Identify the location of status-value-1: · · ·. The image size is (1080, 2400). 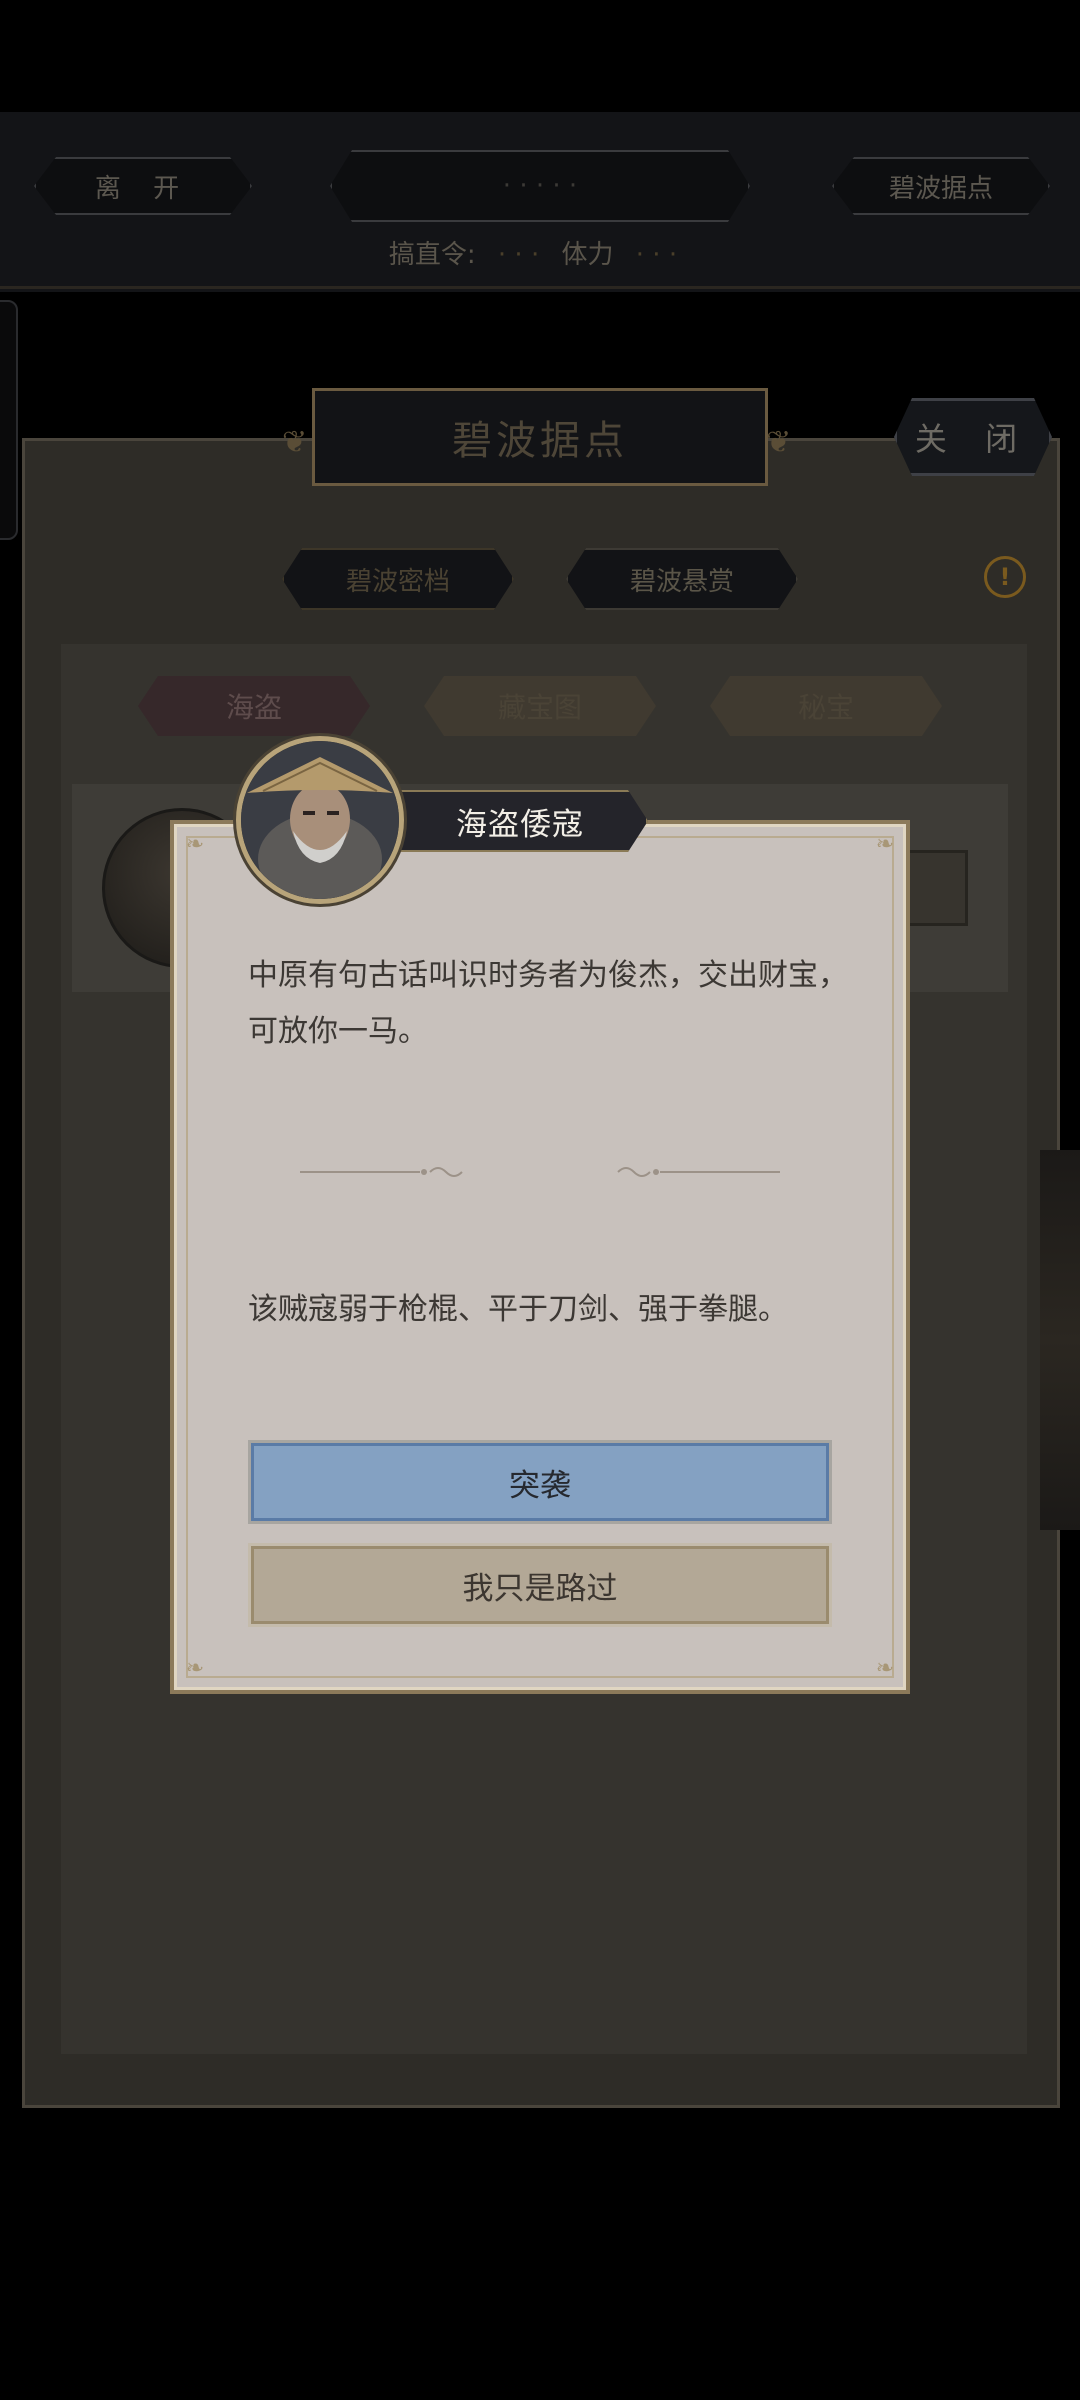
(518, 255).